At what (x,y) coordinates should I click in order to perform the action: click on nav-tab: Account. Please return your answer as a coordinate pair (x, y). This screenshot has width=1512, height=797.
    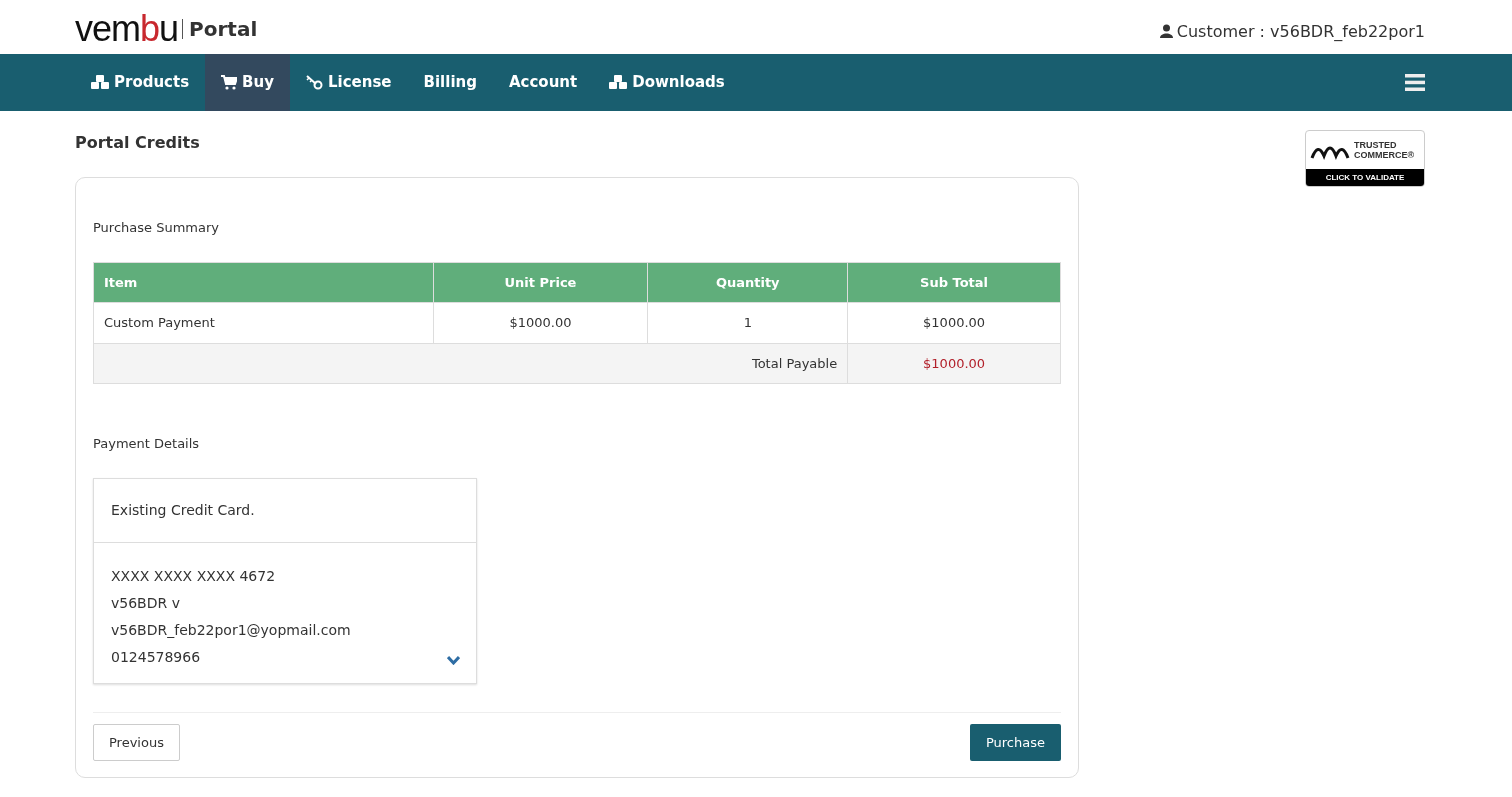
    Looking at the image, I should click on (543, 82).